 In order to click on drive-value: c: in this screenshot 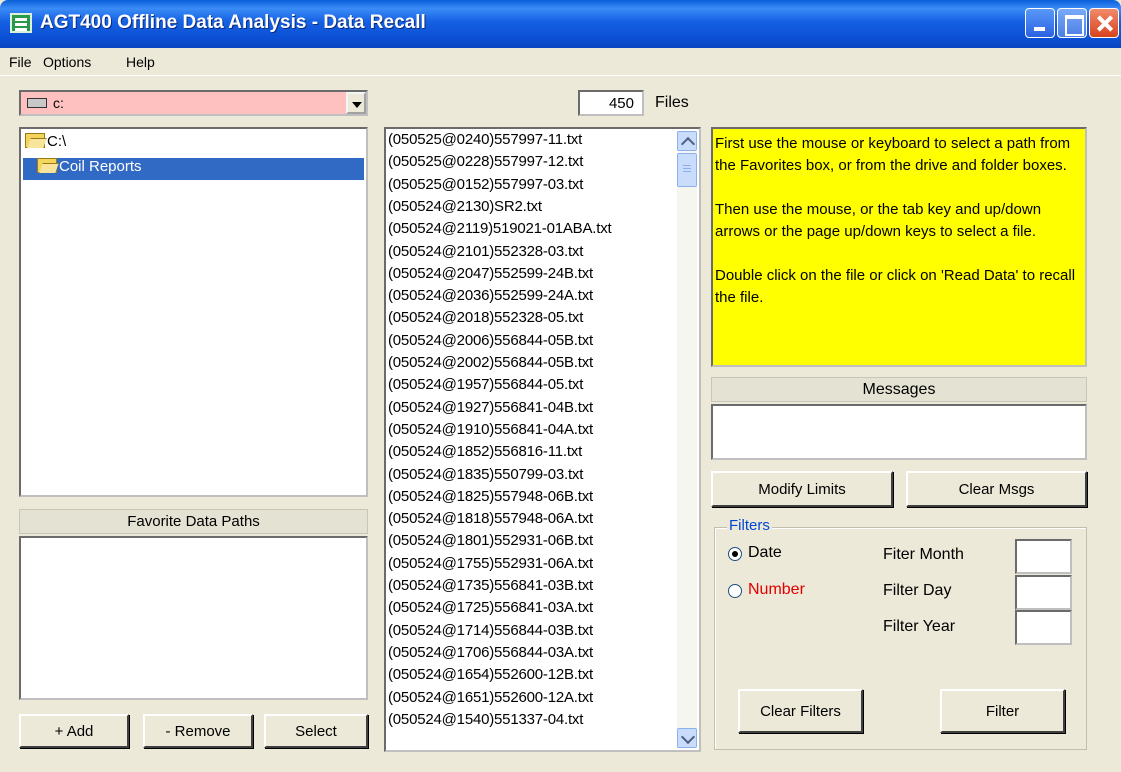, I will do `click(58, 103)`.